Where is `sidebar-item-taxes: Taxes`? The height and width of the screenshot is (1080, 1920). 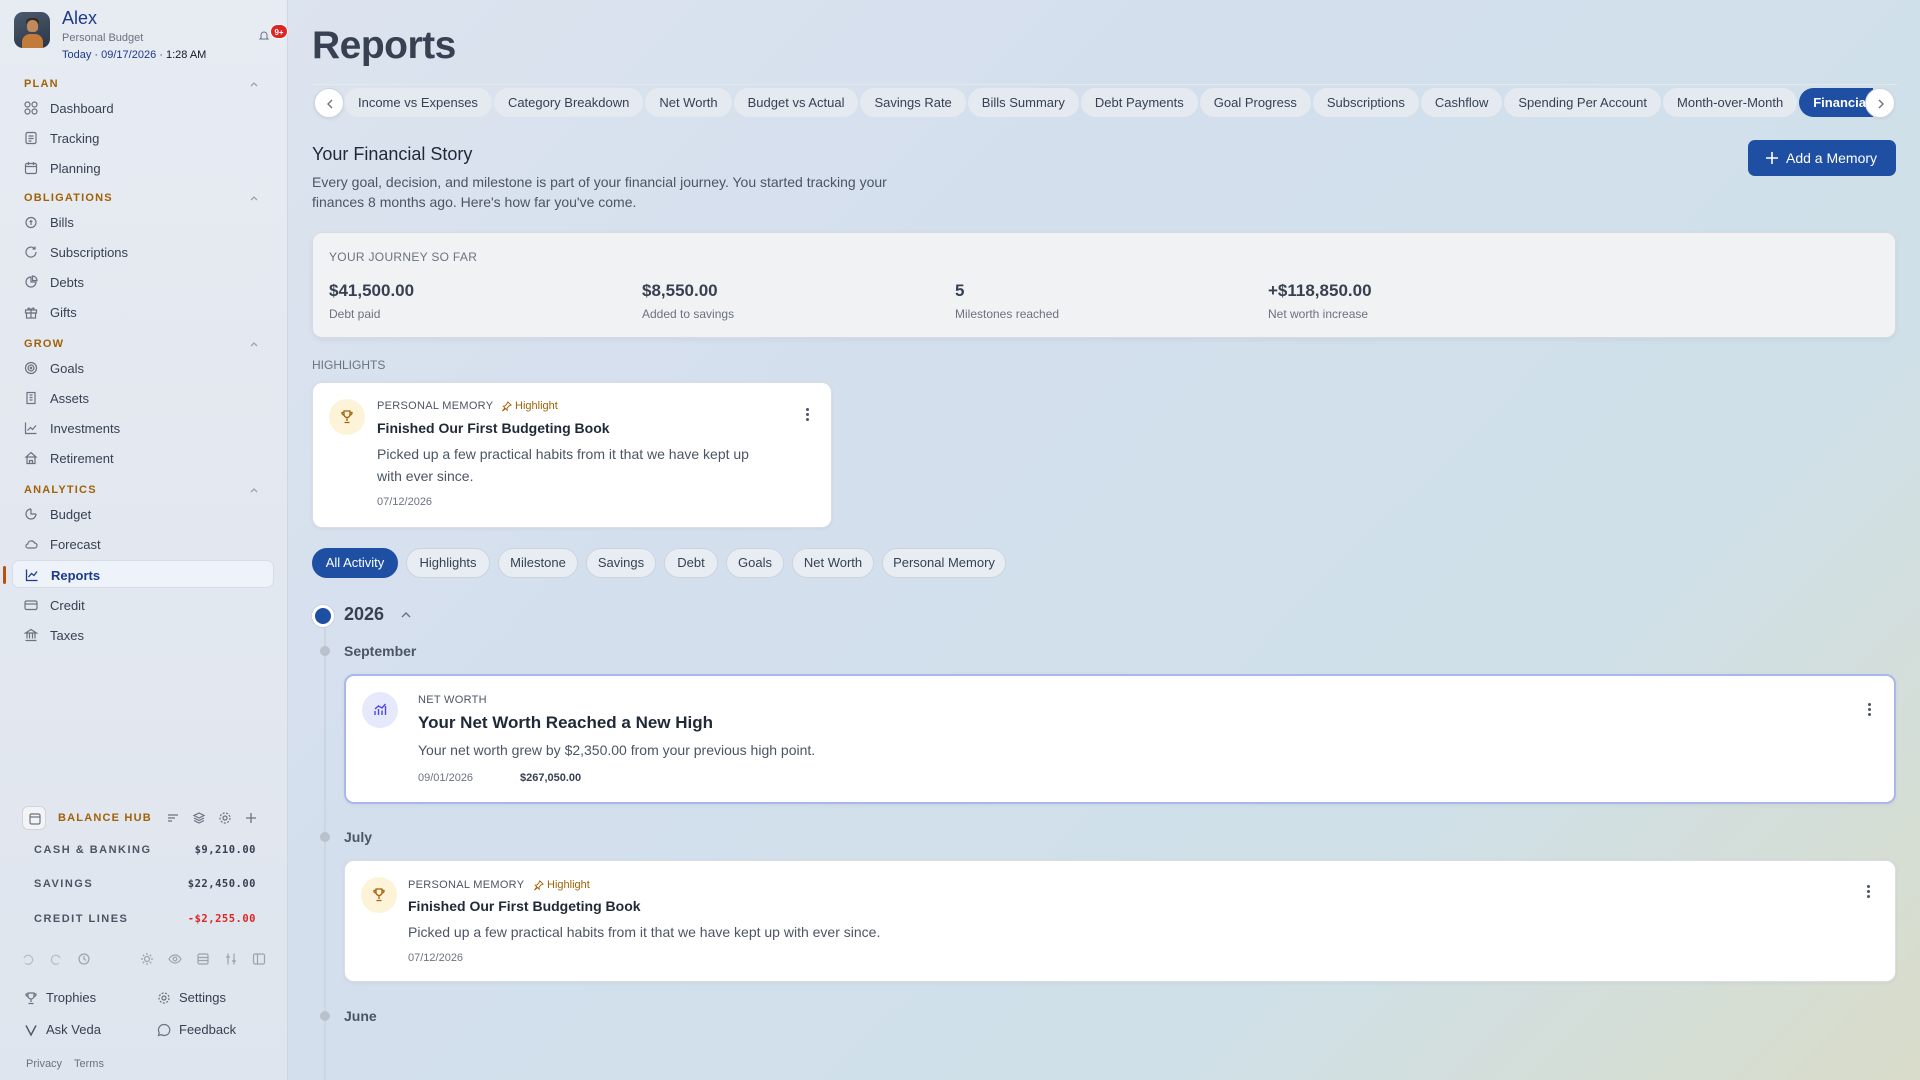 sidebar-item-taxes: Taxes is located at coordinates (143, 635).